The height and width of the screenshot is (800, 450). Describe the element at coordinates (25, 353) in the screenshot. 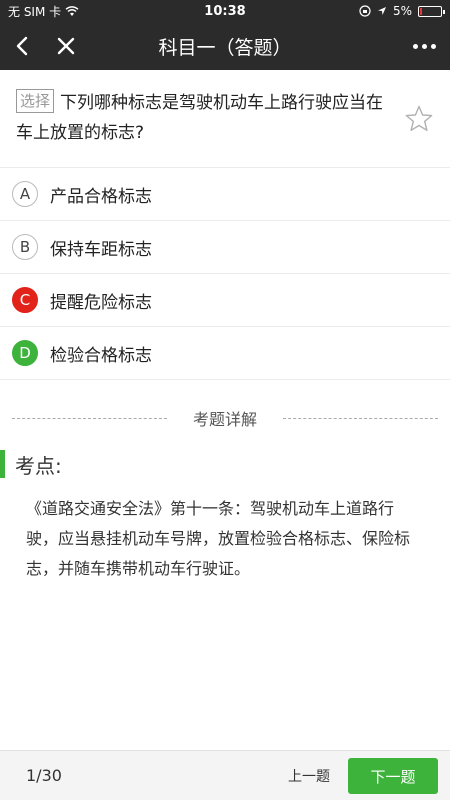

I see `option-letter-correct: D` at that location.